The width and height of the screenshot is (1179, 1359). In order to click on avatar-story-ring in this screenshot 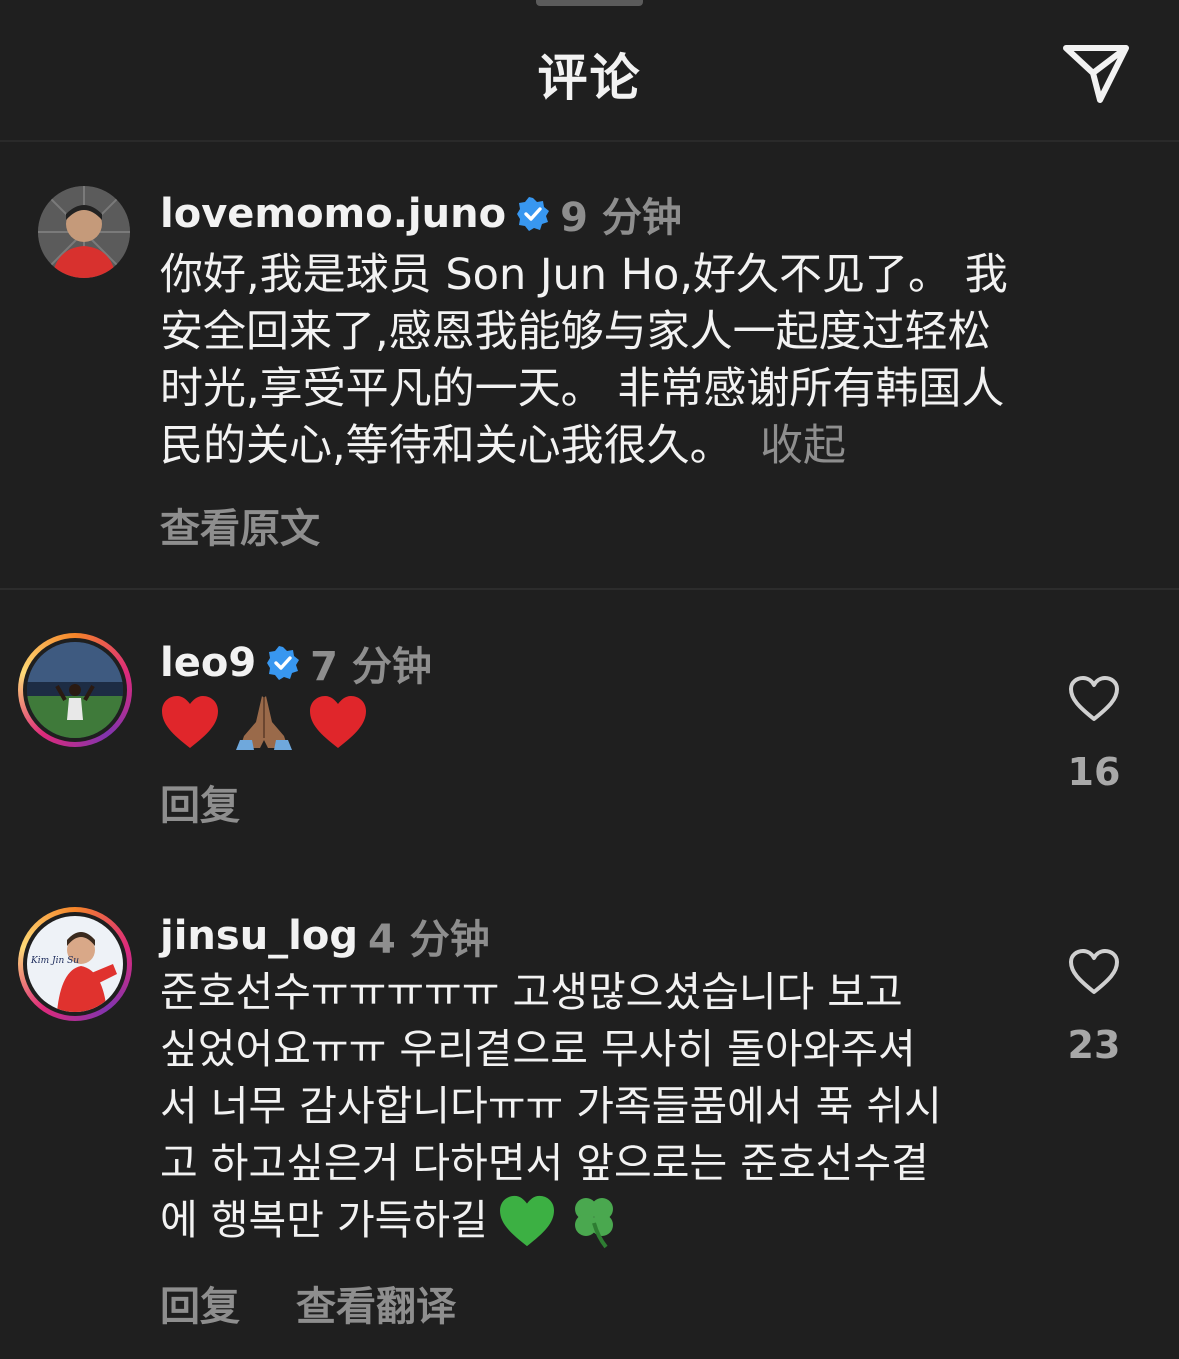, I will do `click(75, 690)`.